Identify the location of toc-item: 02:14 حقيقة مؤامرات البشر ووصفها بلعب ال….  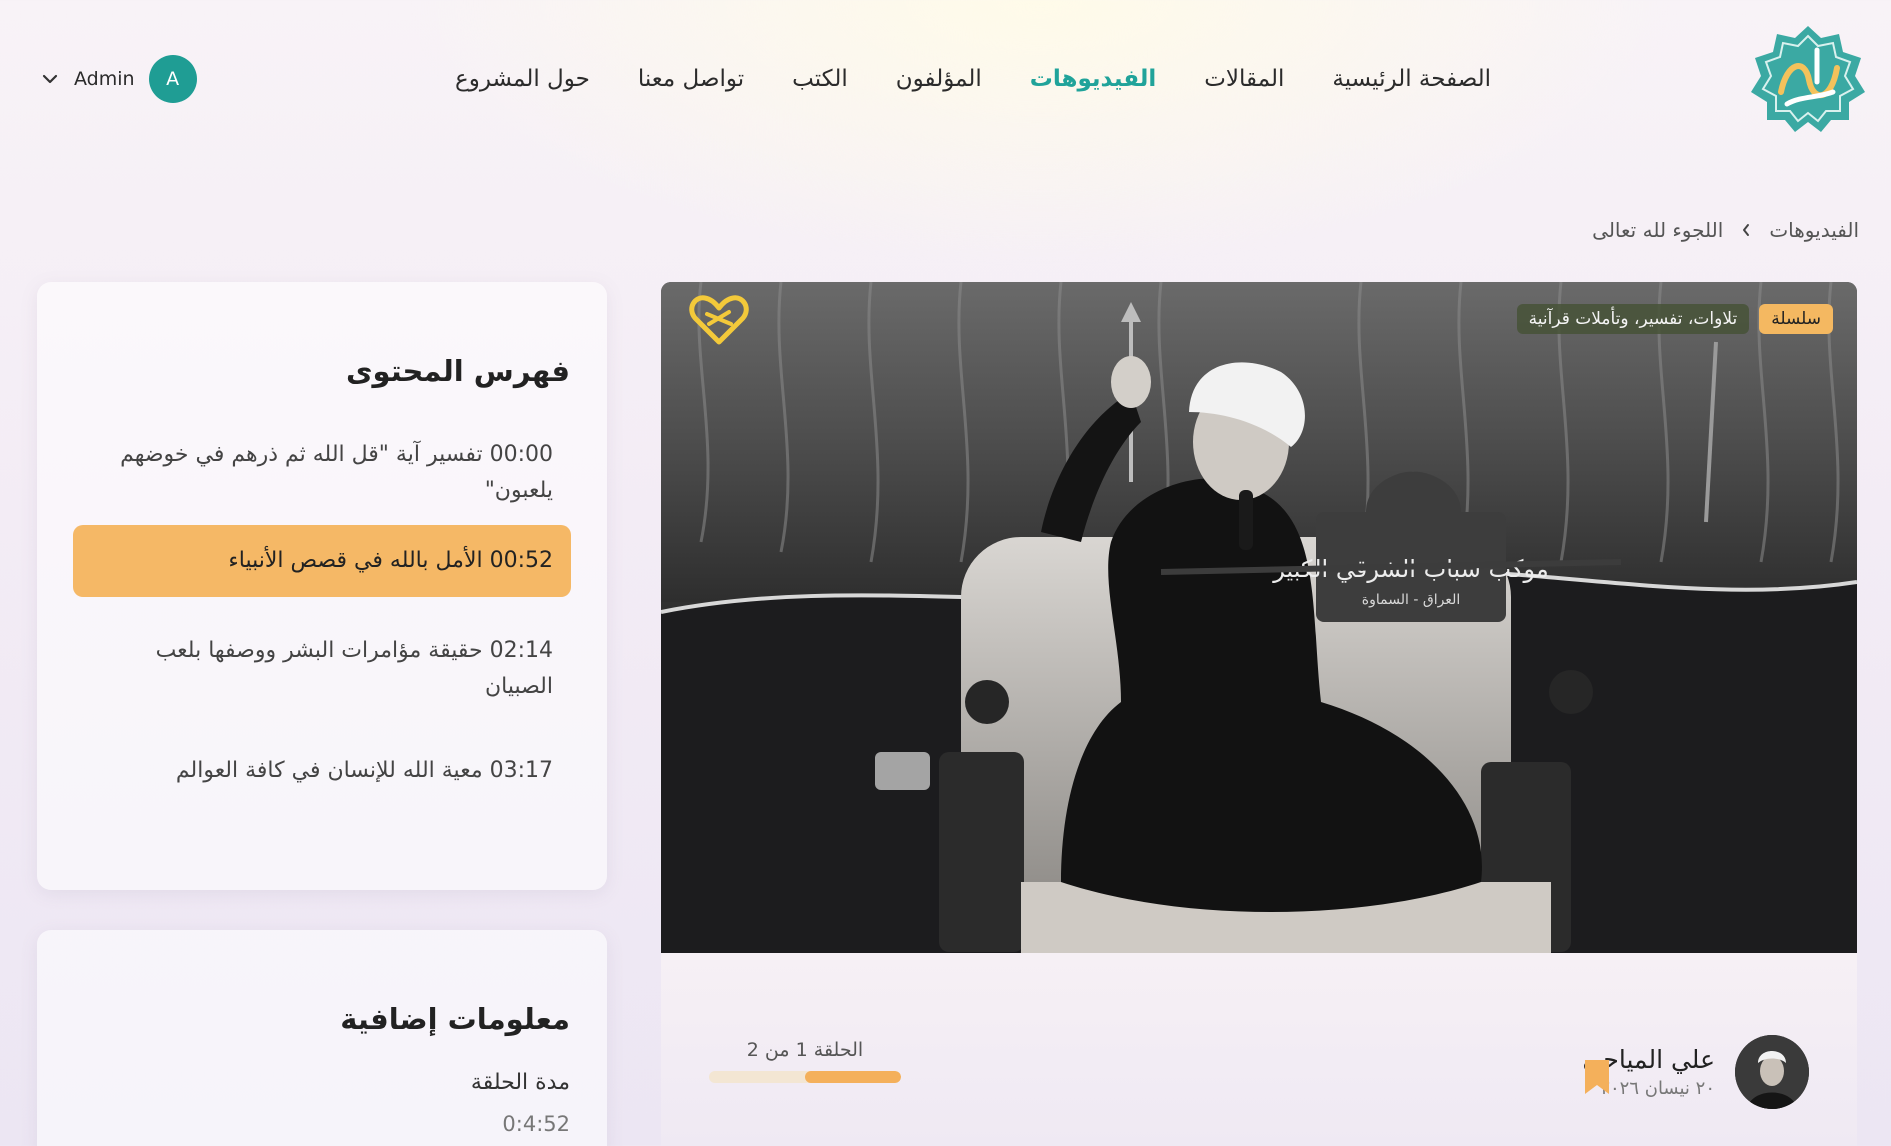
(322, 693).